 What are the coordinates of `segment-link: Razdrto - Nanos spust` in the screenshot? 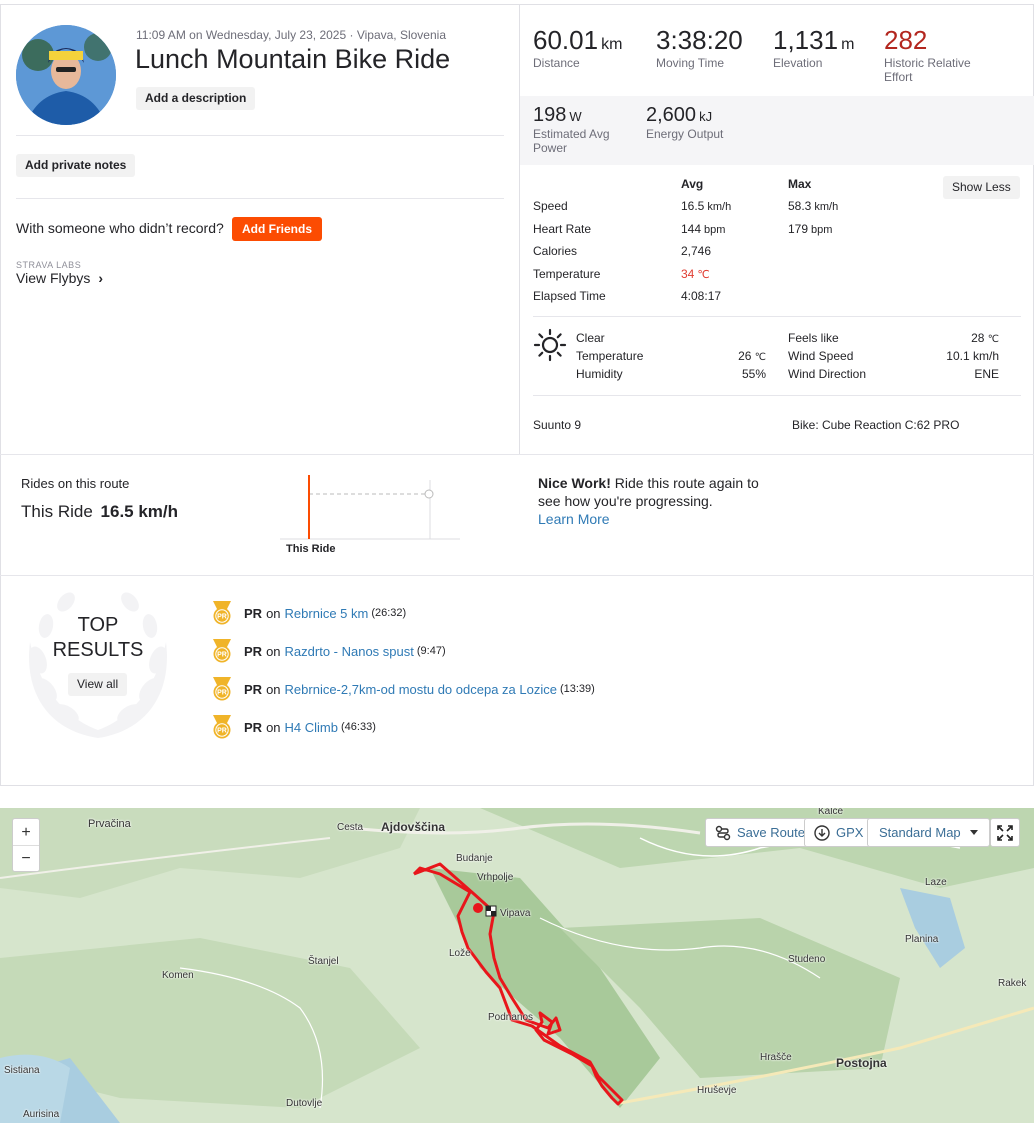 It's located at (349, 651).